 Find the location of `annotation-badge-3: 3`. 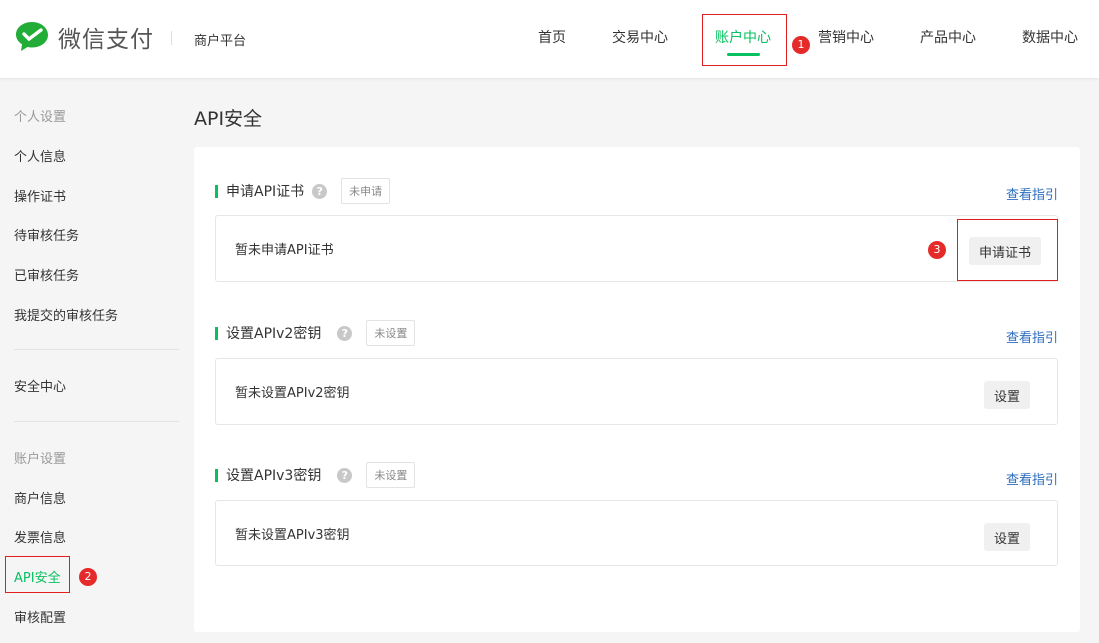

annotation-badge-3: 3 is located at coordinates (937, 250).